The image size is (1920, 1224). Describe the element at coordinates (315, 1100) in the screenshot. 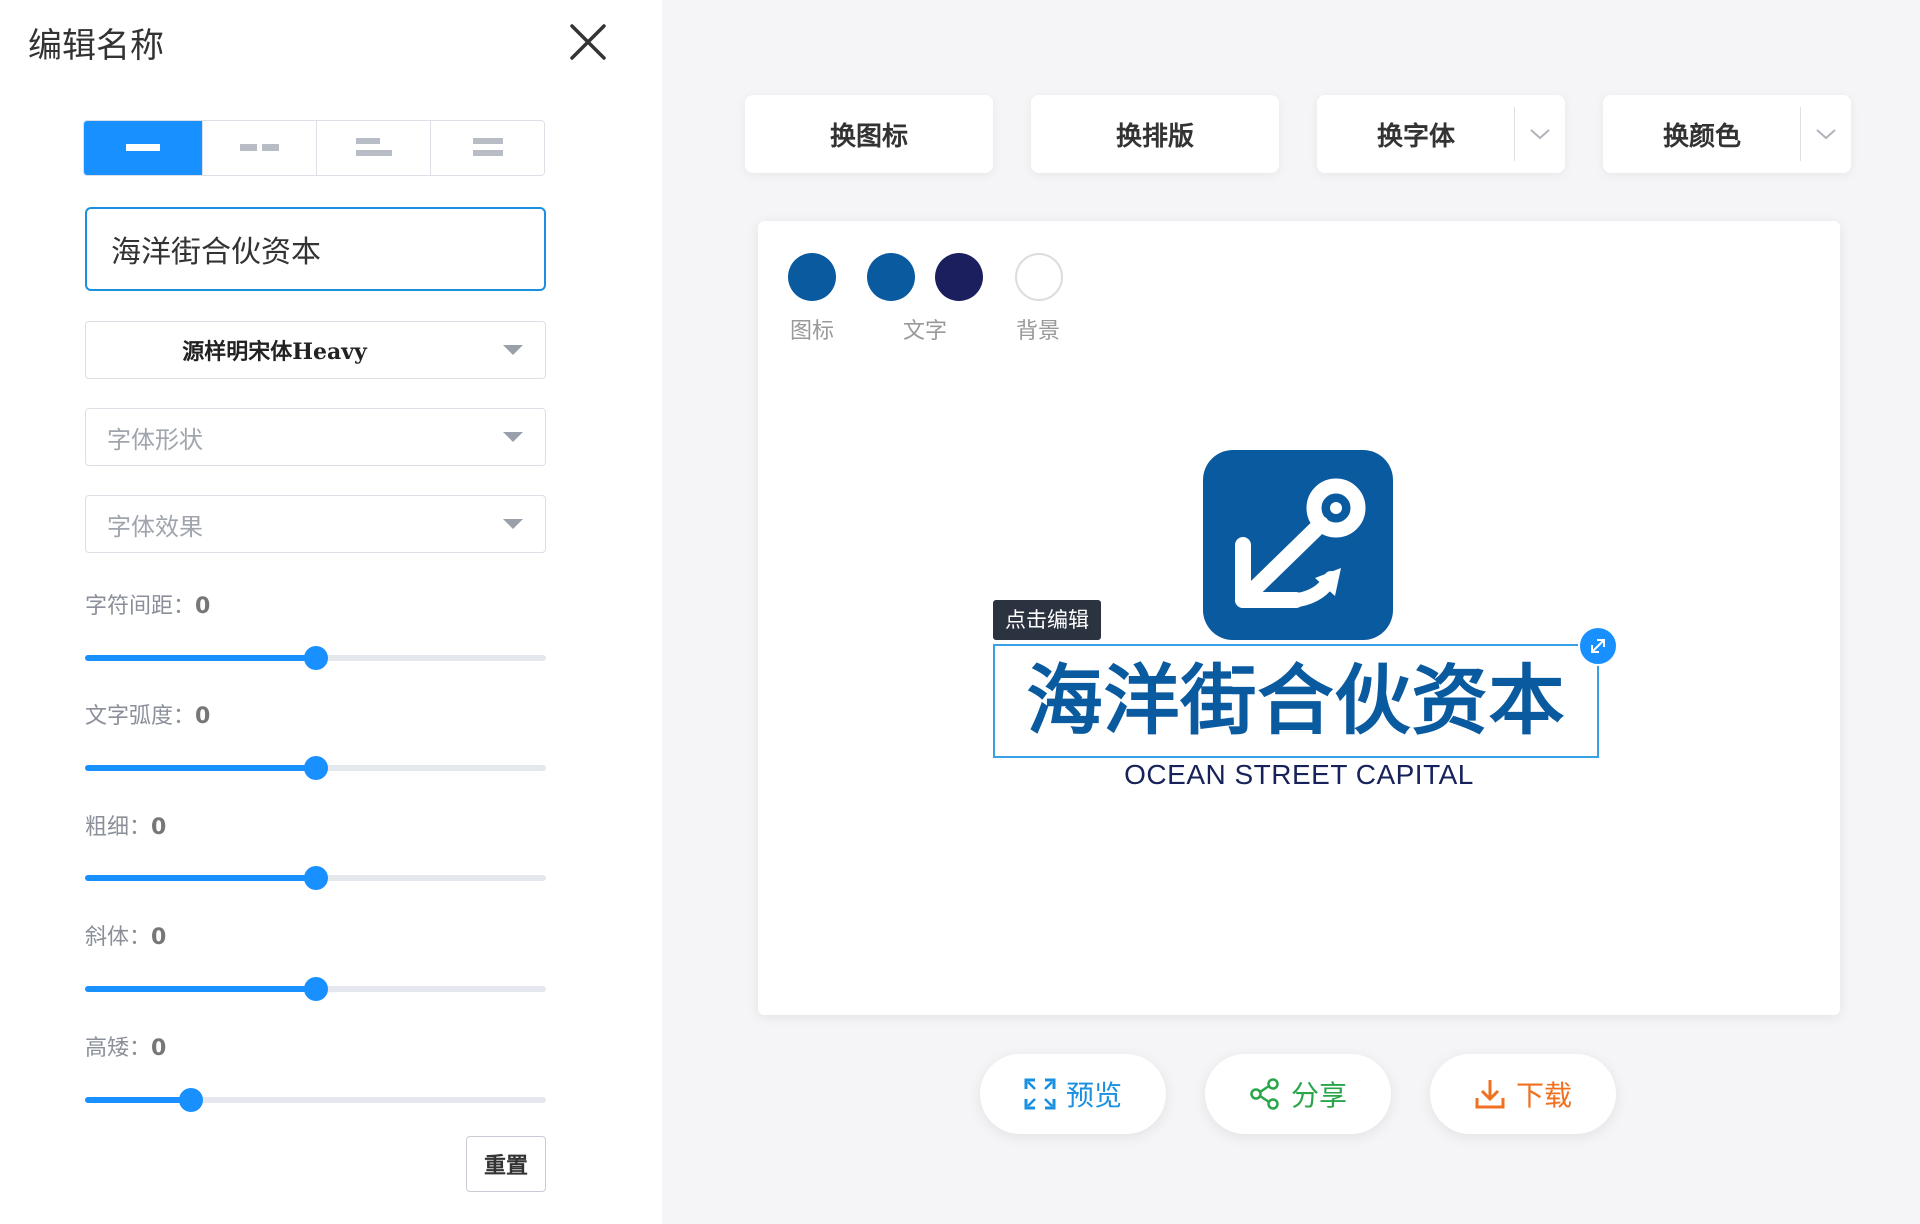

I see `height-slider` at that location.